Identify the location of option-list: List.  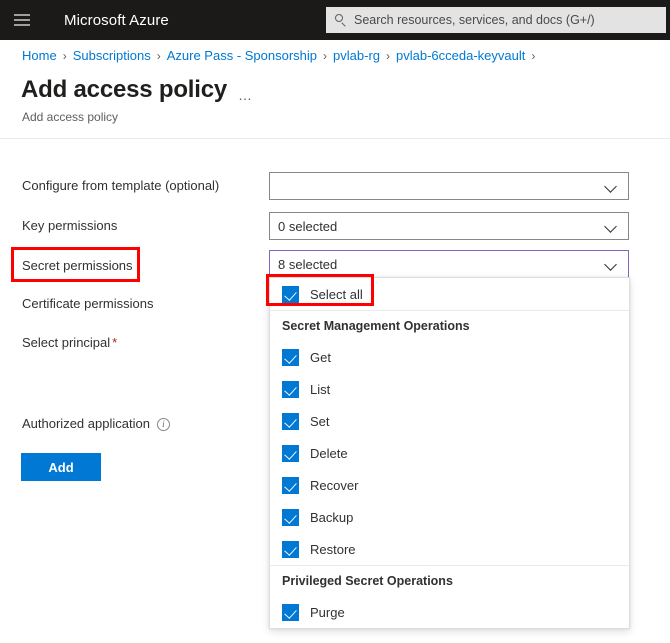
(449, 389).